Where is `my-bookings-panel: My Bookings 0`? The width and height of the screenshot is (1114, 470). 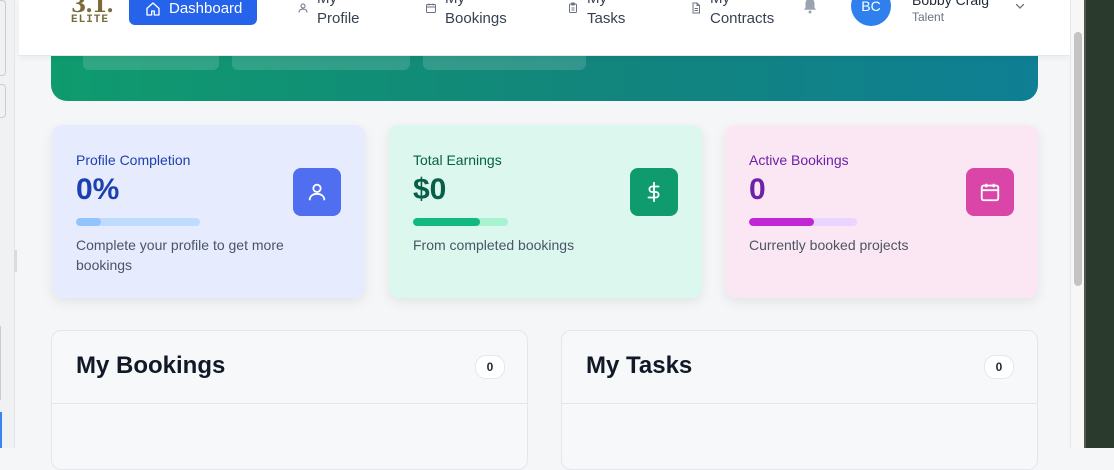
my-bookings-panel: My Bookings 0 is located at coordinates (289, 400).